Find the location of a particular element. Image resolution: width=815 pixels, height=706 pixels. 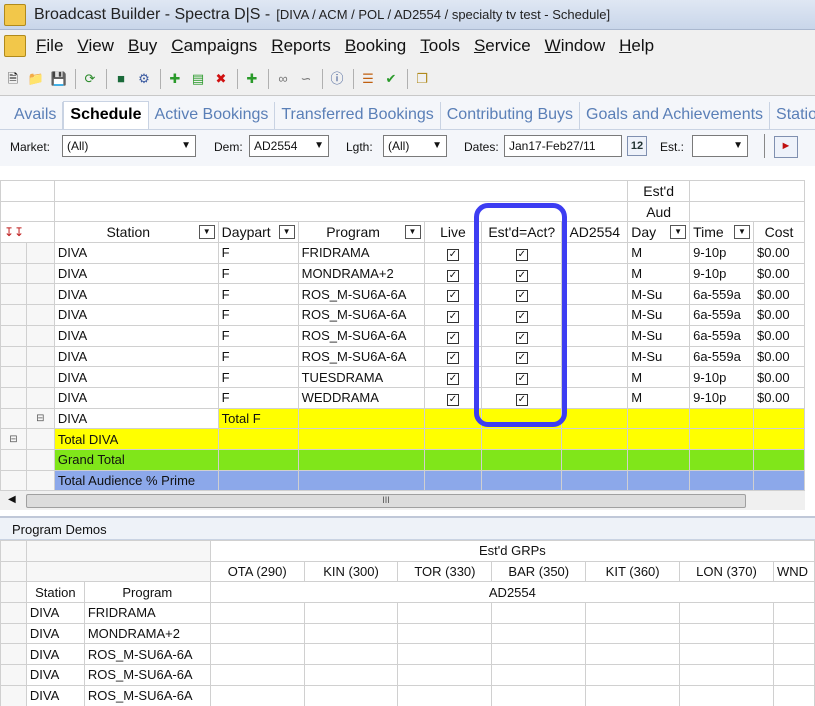

col-aud-ad2554: AD2554 is located at coordinates (595, 232).